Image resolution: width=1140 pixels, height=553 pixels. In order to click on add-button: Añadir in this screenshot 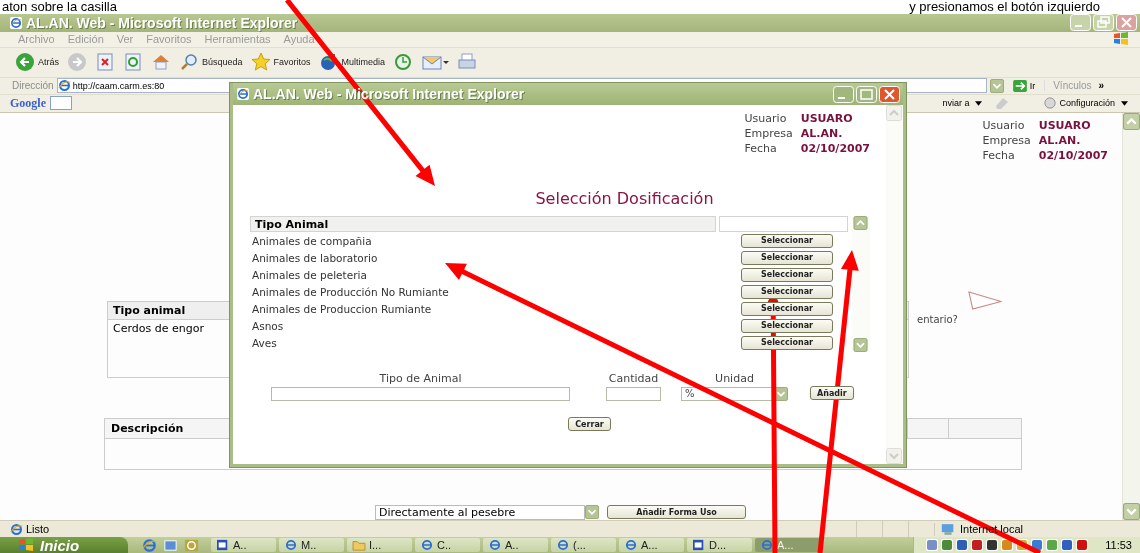, I will do `click(832, 393)`.